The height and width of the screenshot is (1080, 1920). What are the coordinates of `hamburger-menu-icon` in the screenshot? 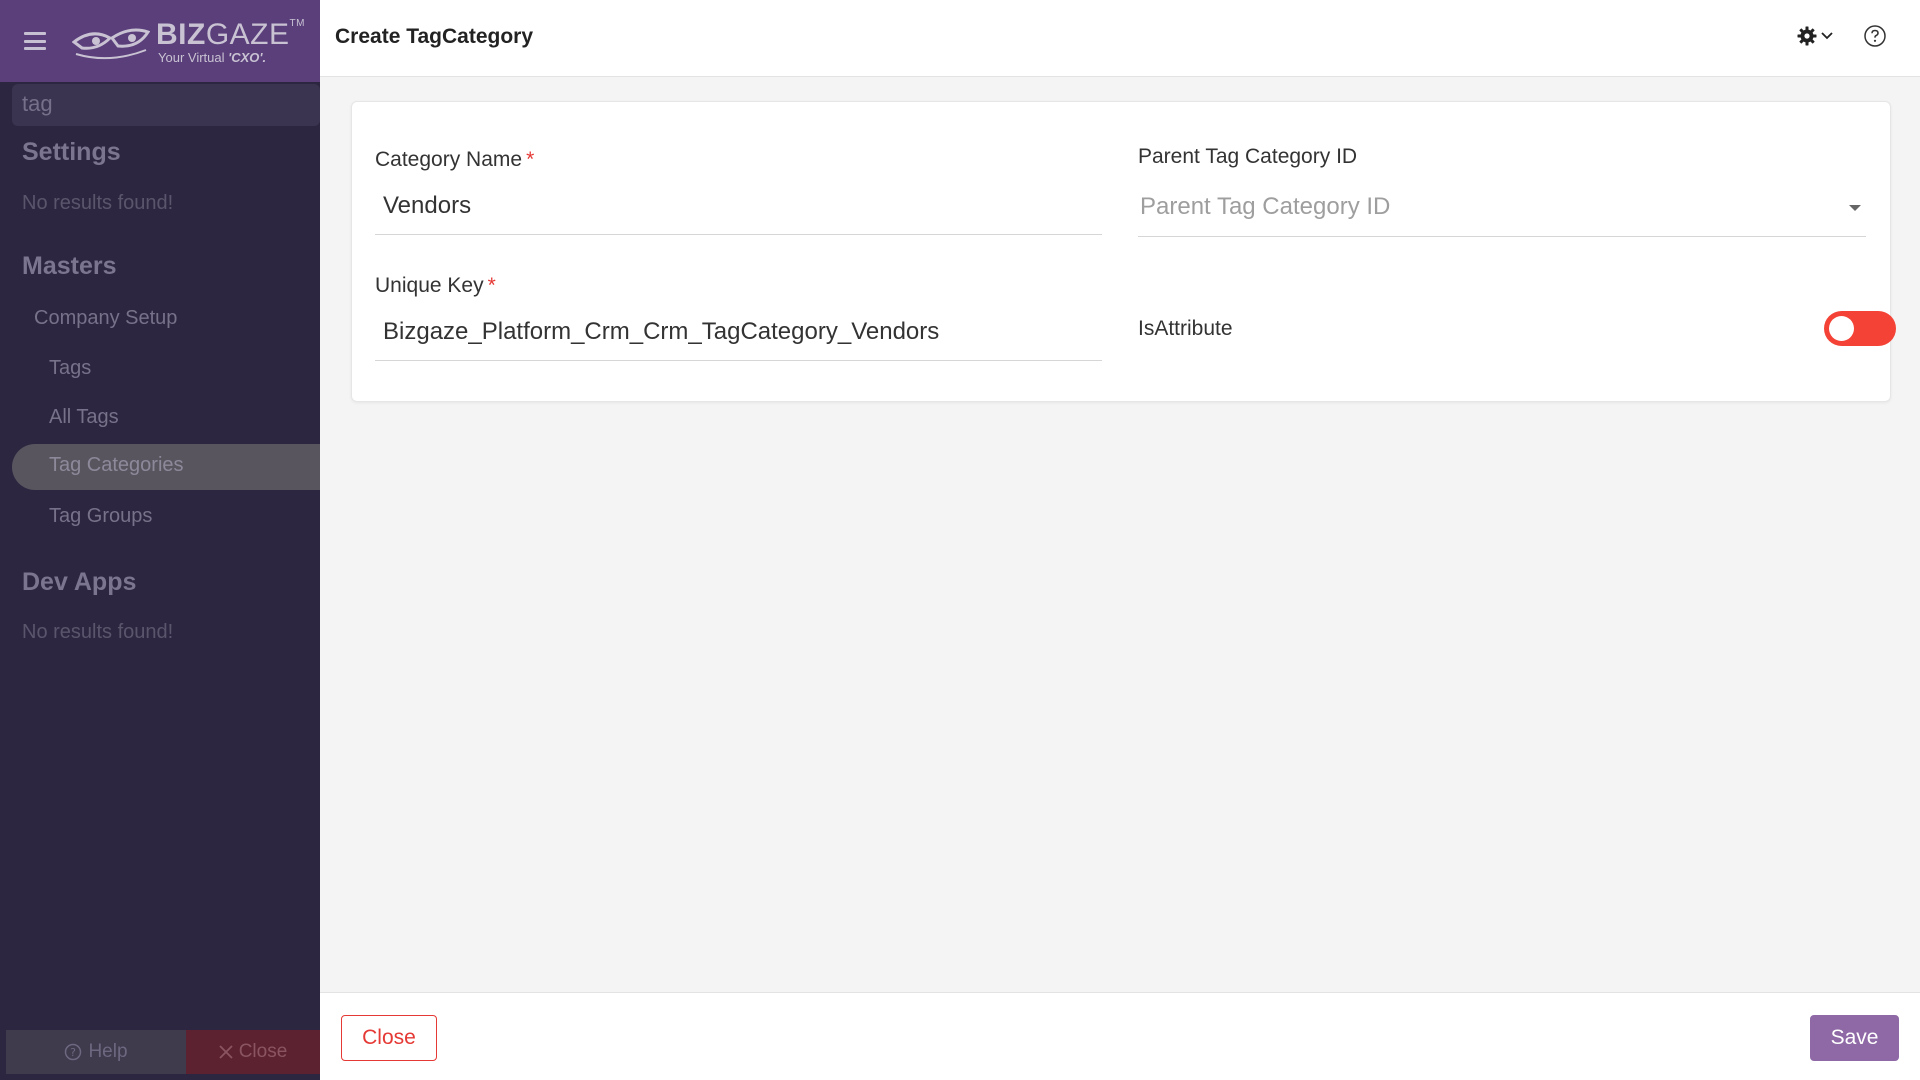 It's located at (35, 41).